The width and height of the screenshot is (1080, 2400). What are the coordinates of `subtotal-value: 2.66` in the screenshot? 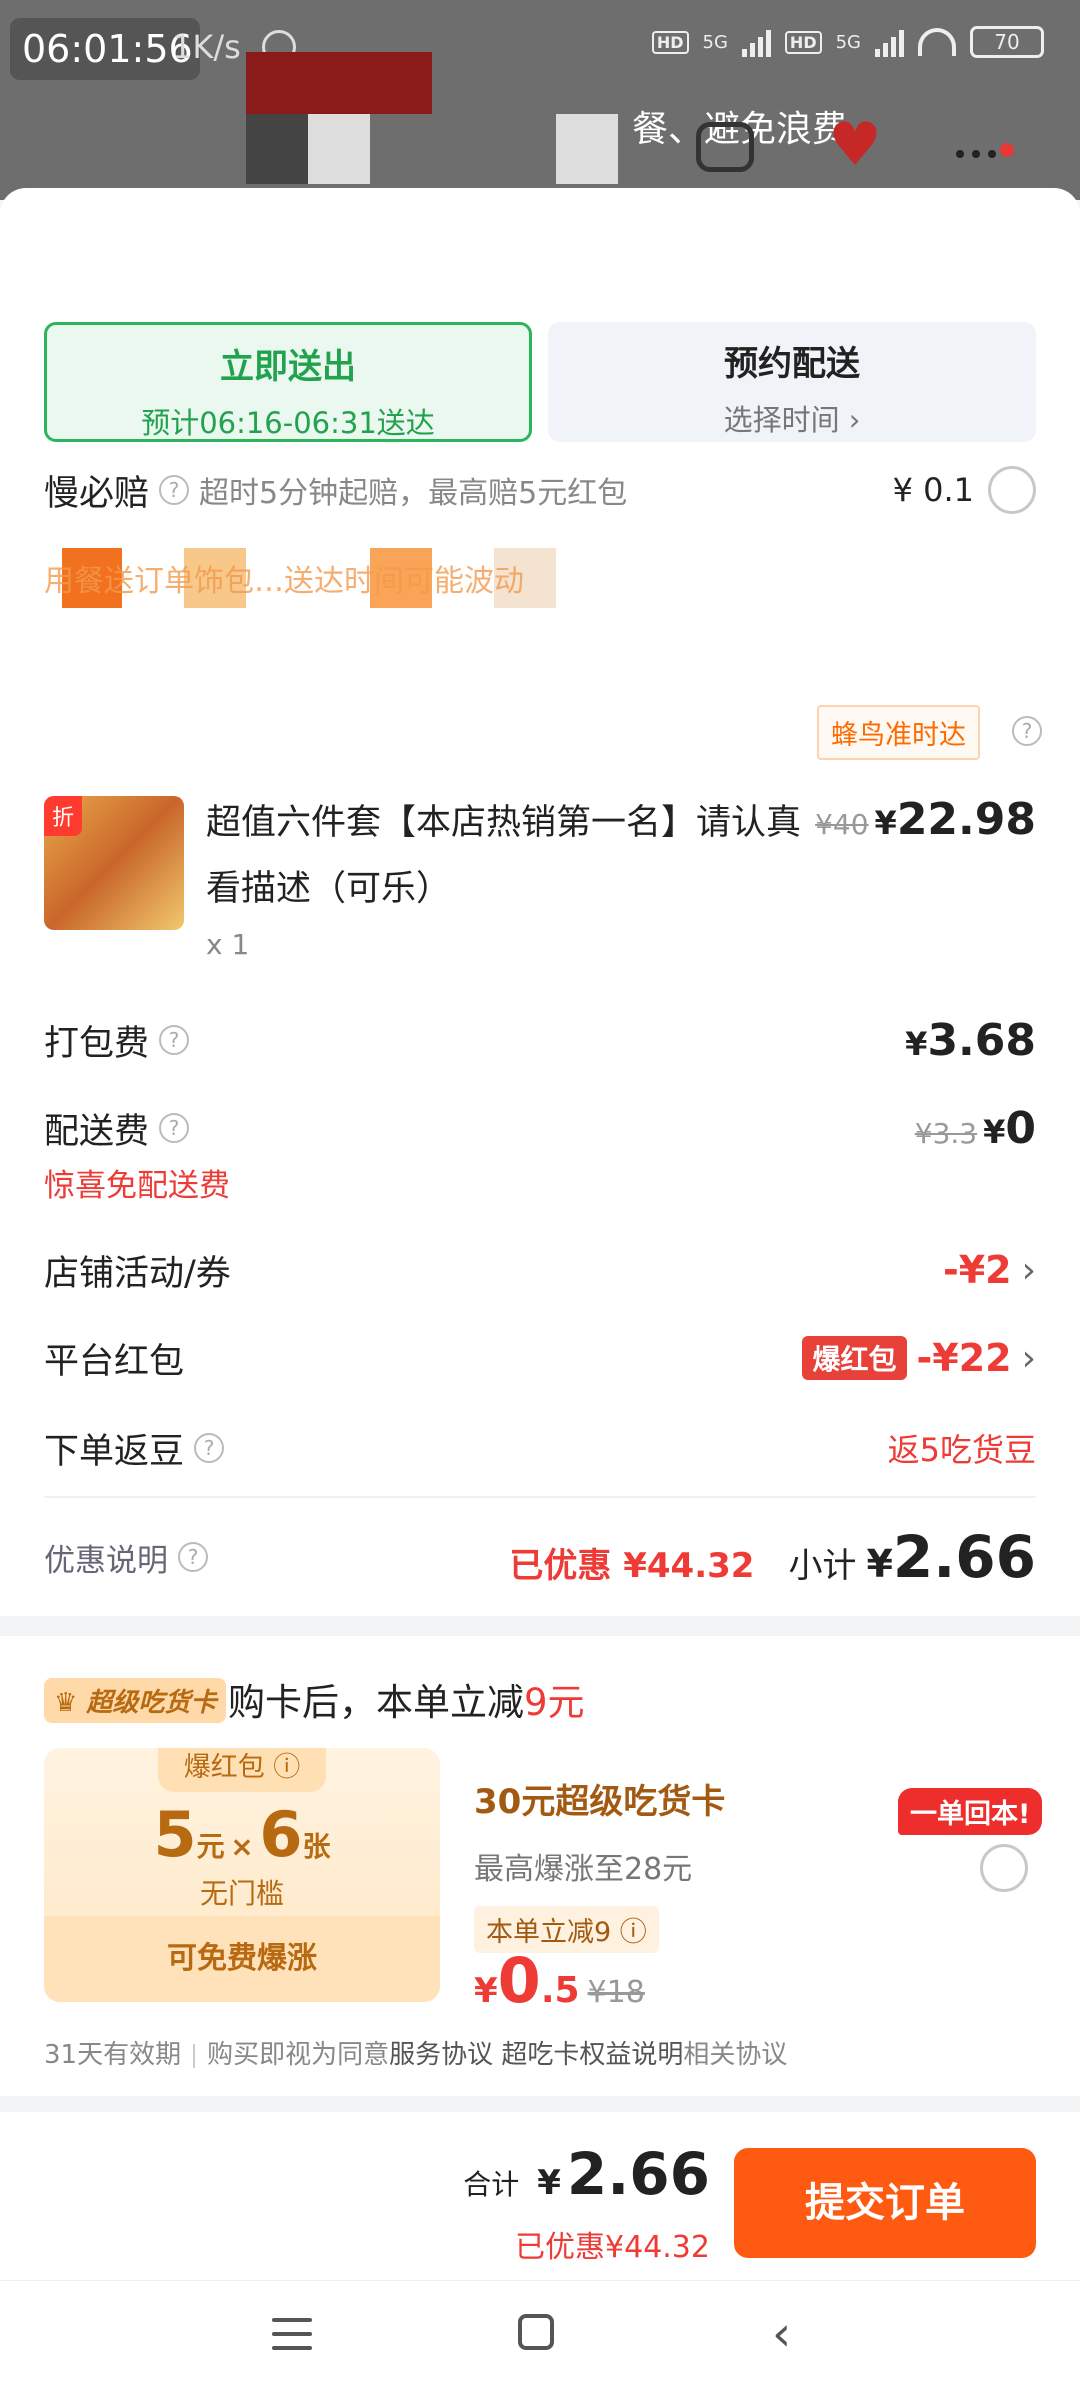 It's located at (964, 1557).